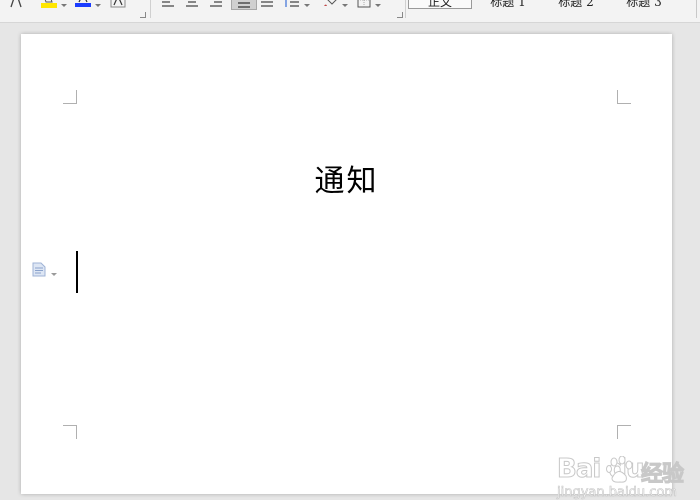 This screenshot has width=700, height=500. What do you see at coordinates (440, 4) in the screenshot?
I see `style-normal: 正文` at bounding box center [440, 4].